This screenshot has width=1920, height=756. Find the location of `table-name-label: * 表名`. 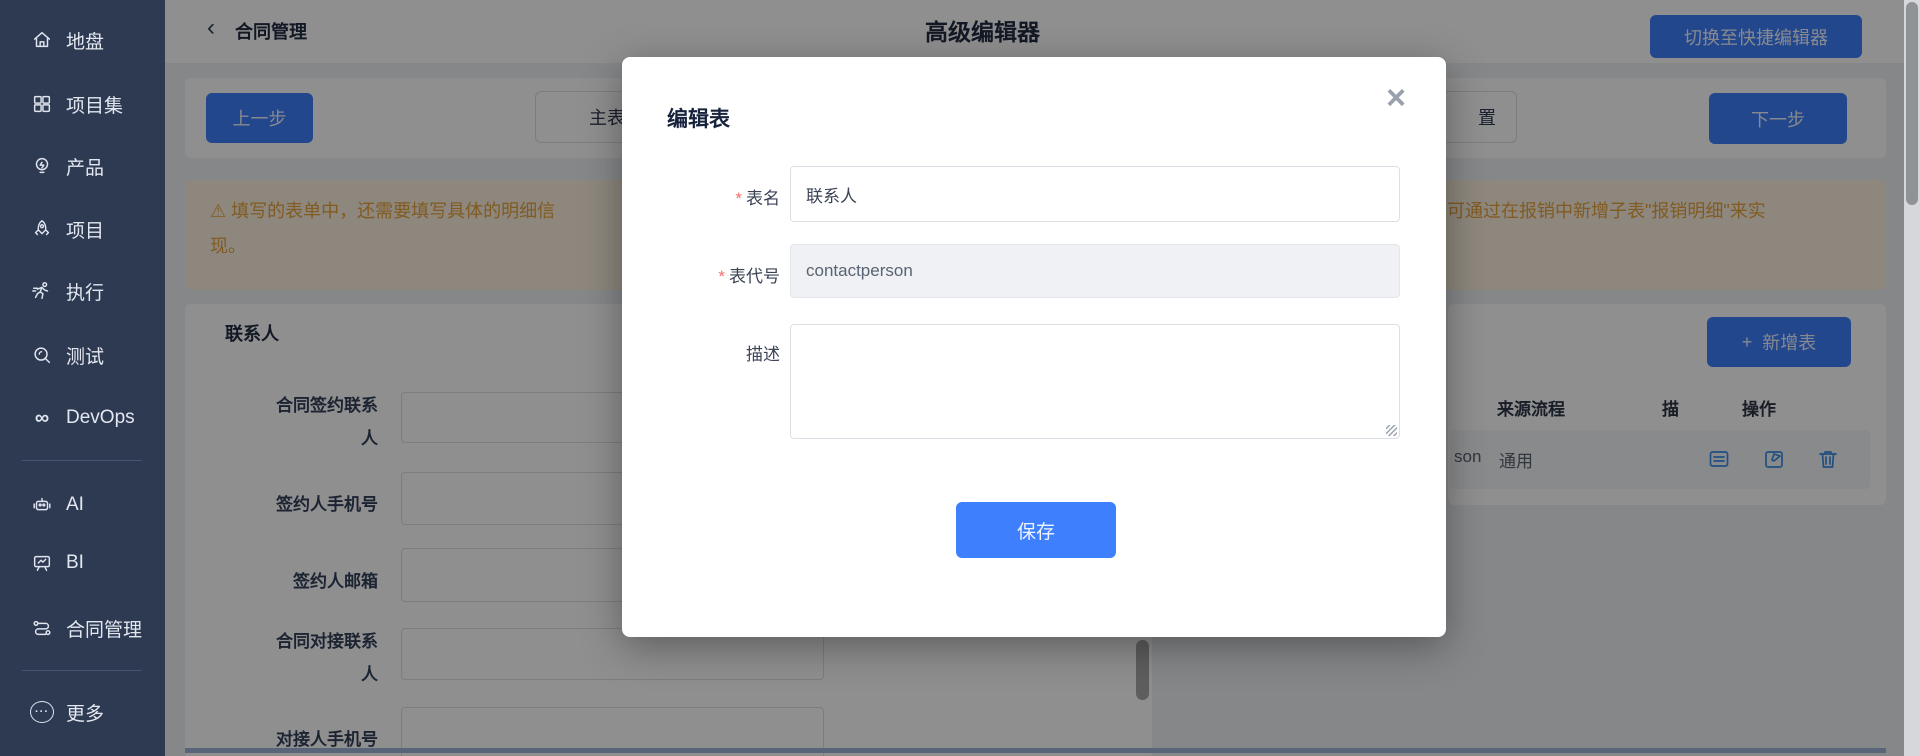

table-name-label: * 表名 is located at coordinates (757, 198).